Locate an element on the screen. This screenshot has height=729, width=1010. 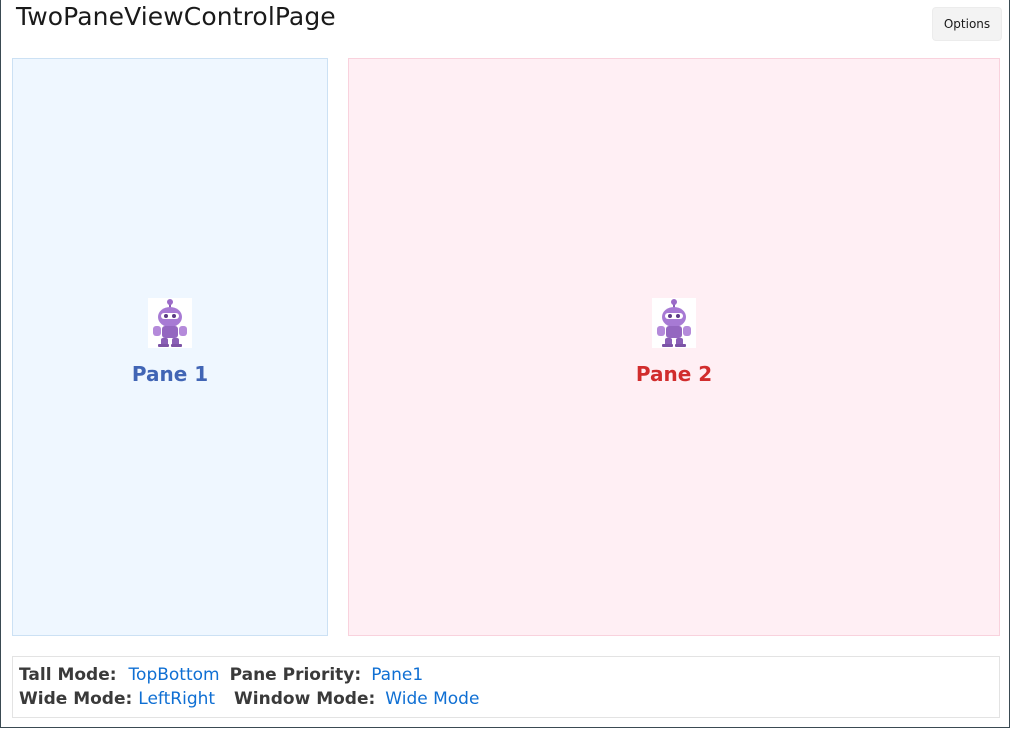
pane-1-label: Pane 1 is located at coordinates (170, 374).